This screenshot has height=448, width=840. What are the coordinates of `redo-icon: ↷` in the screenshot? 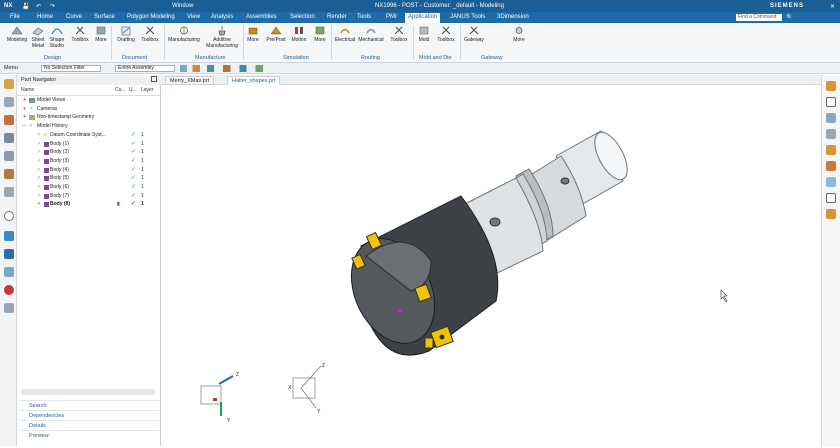 It's located at (52, 6).